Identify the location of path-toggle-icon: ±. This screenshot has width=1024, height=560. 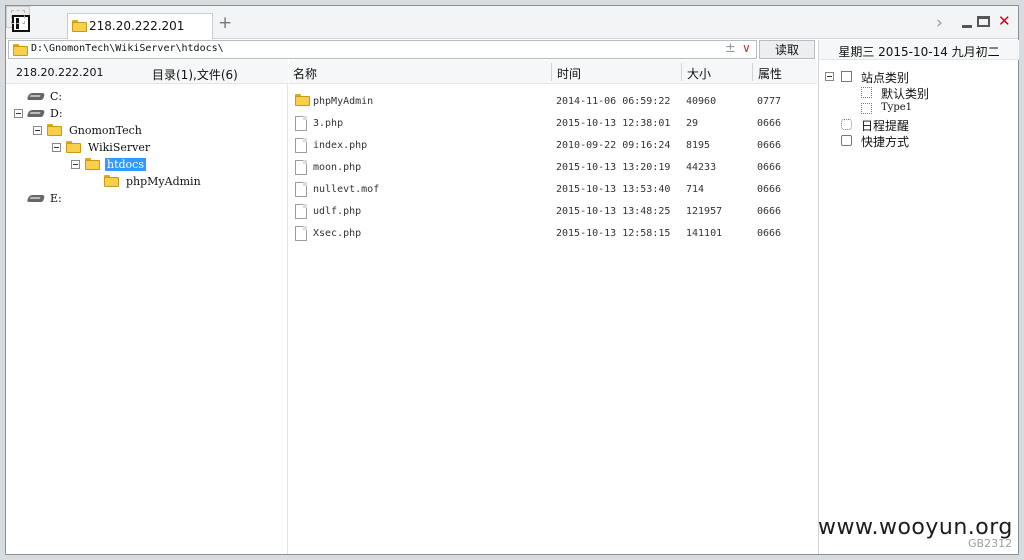
(730, 48).